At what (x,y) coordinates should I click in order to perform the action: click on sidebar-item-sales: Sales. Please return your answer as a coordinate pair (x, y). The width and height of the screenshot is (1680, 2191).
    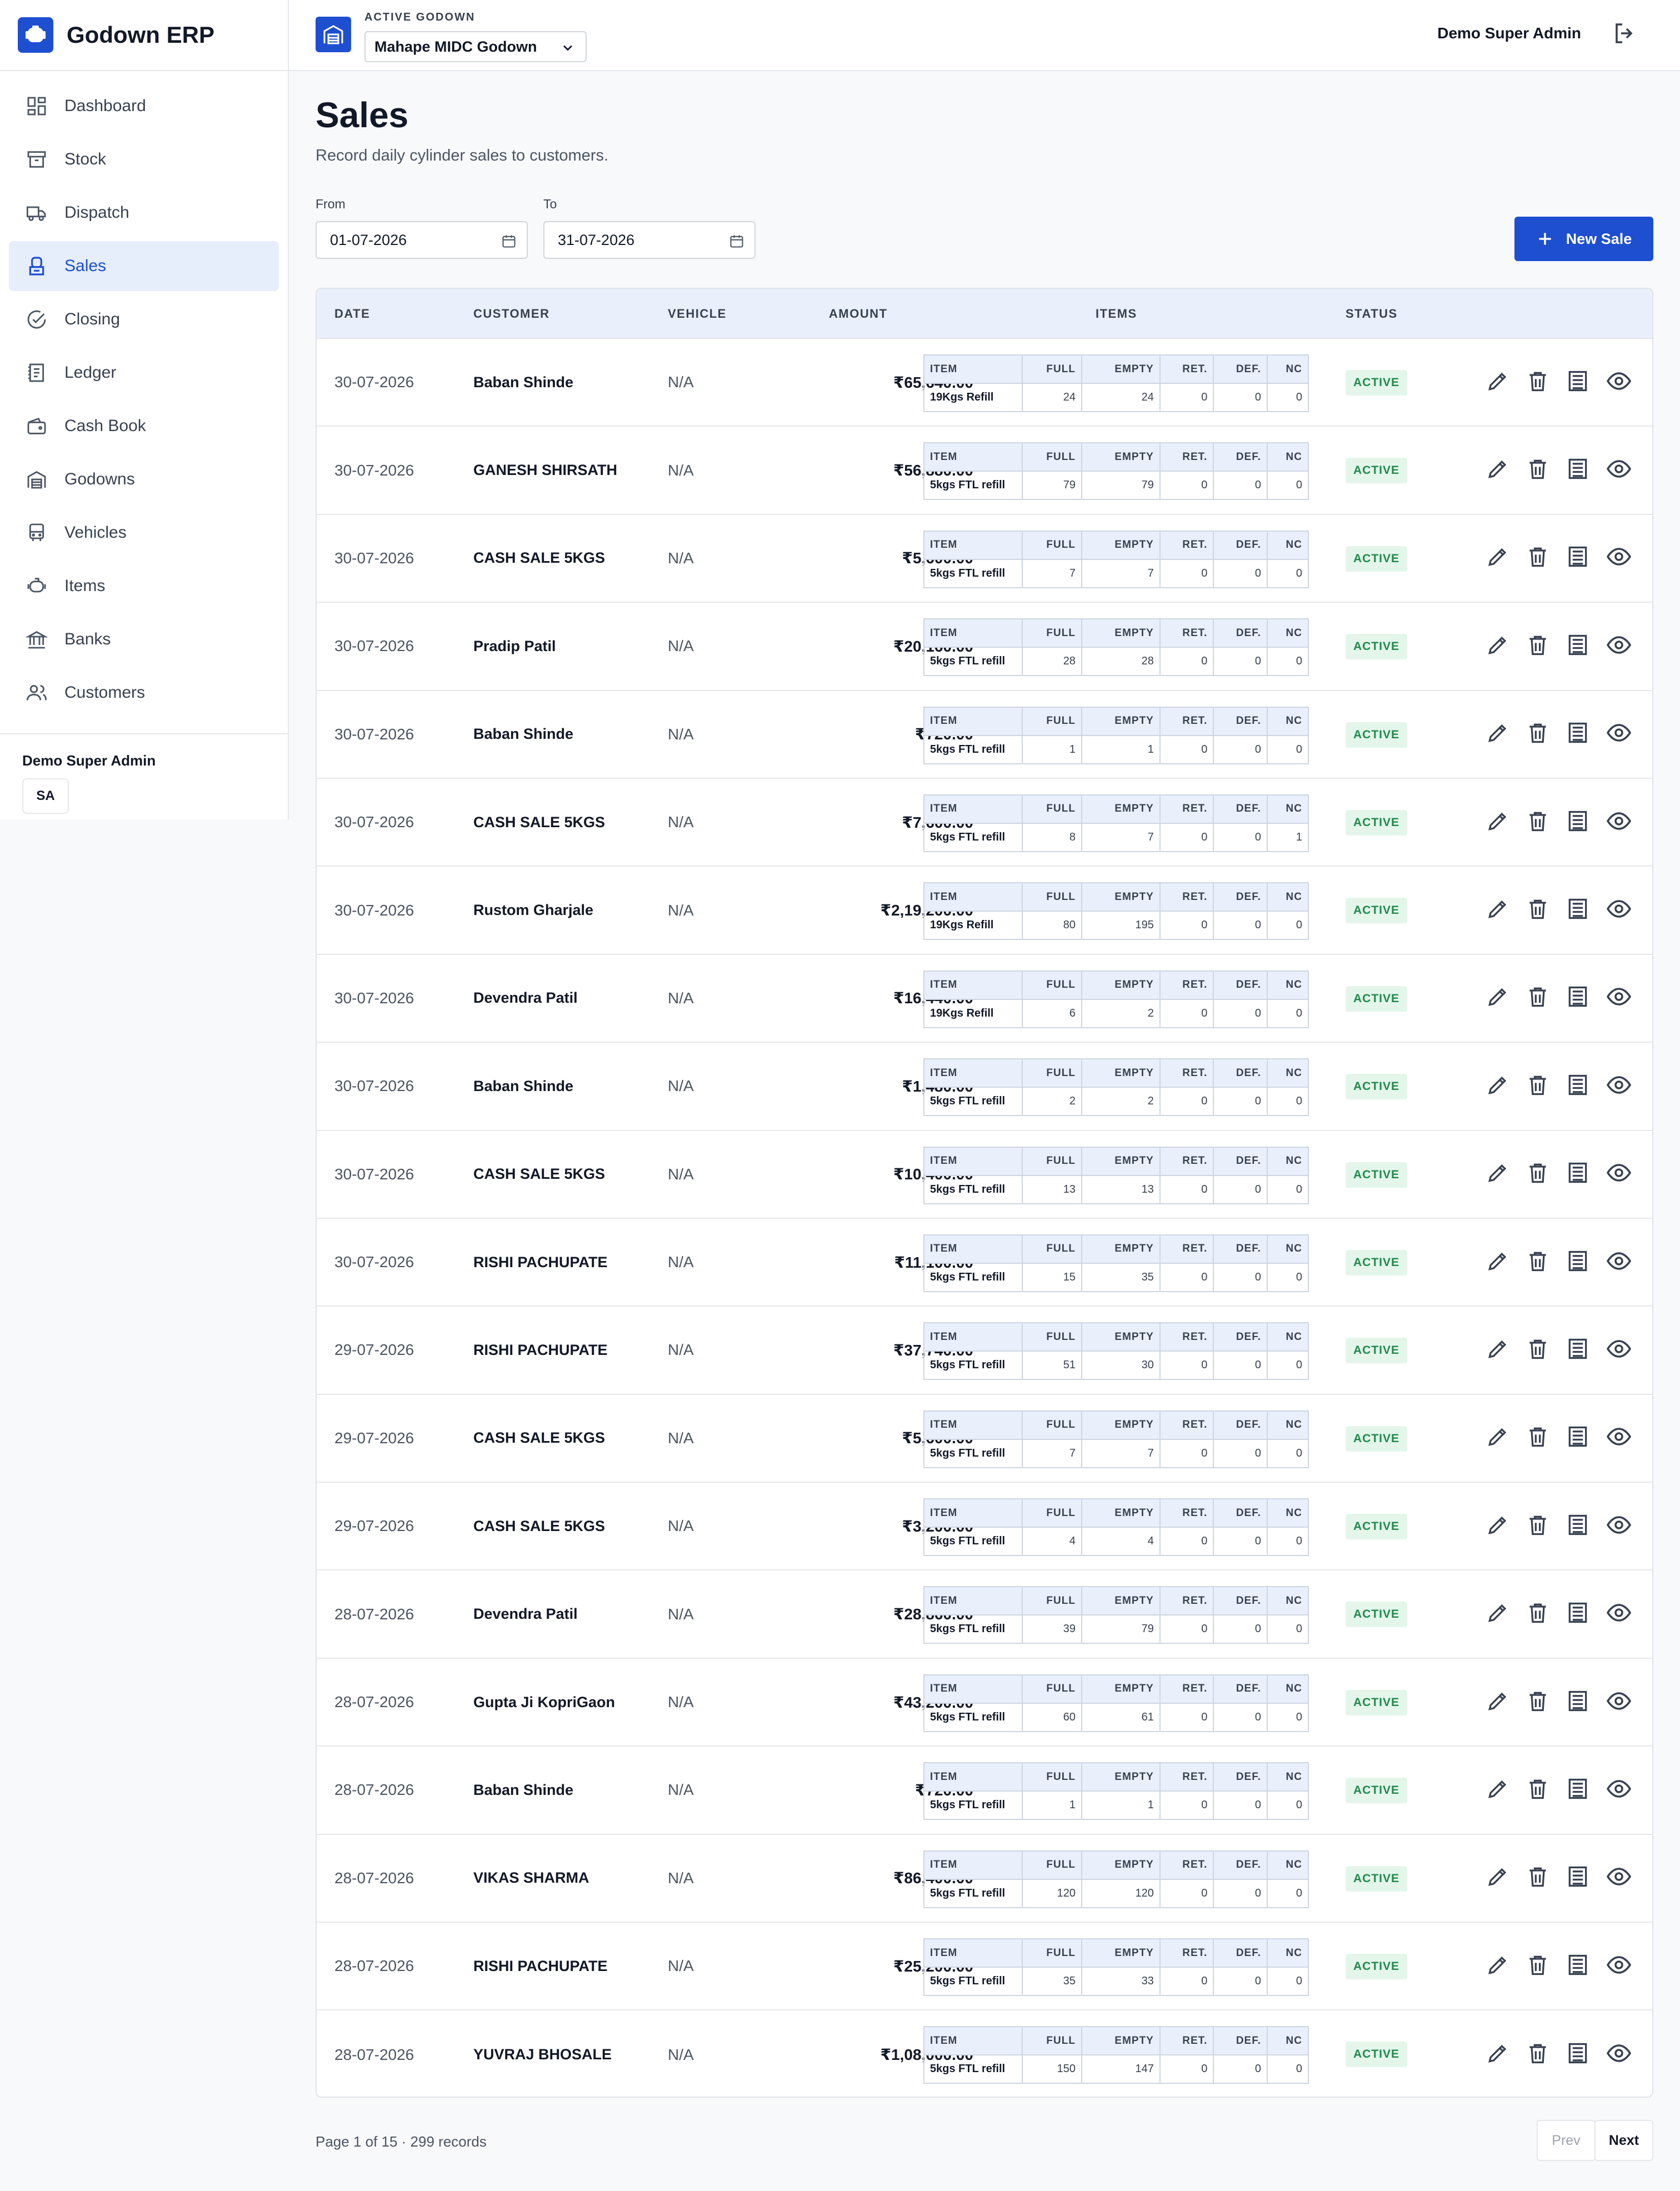
    Looking at the image, I should click on (144, 266).